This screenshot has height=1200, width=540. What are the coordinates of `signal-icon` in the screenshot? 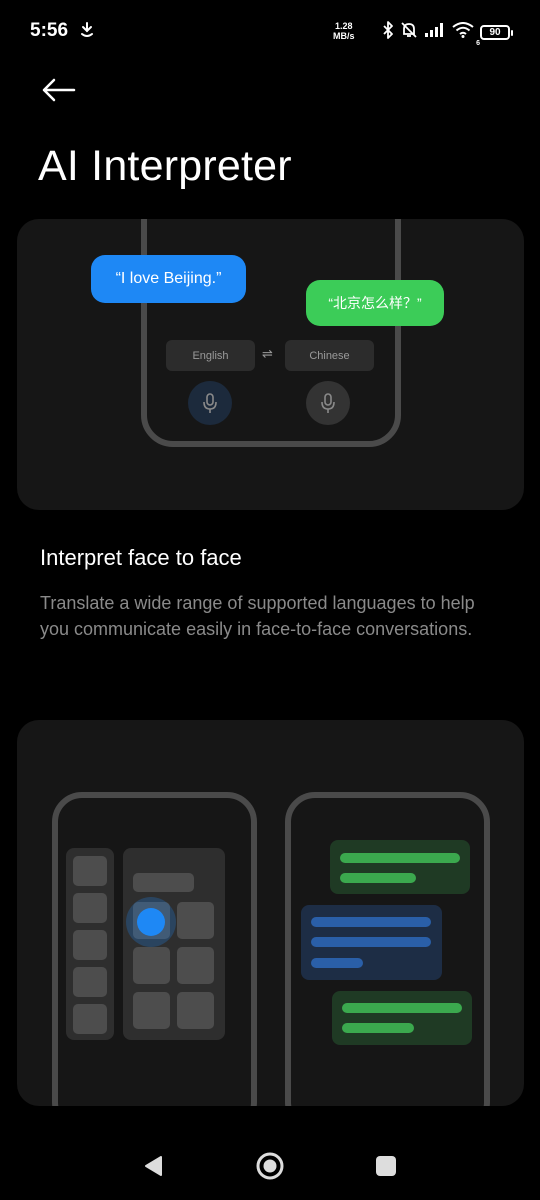 It's located at (435, 32).